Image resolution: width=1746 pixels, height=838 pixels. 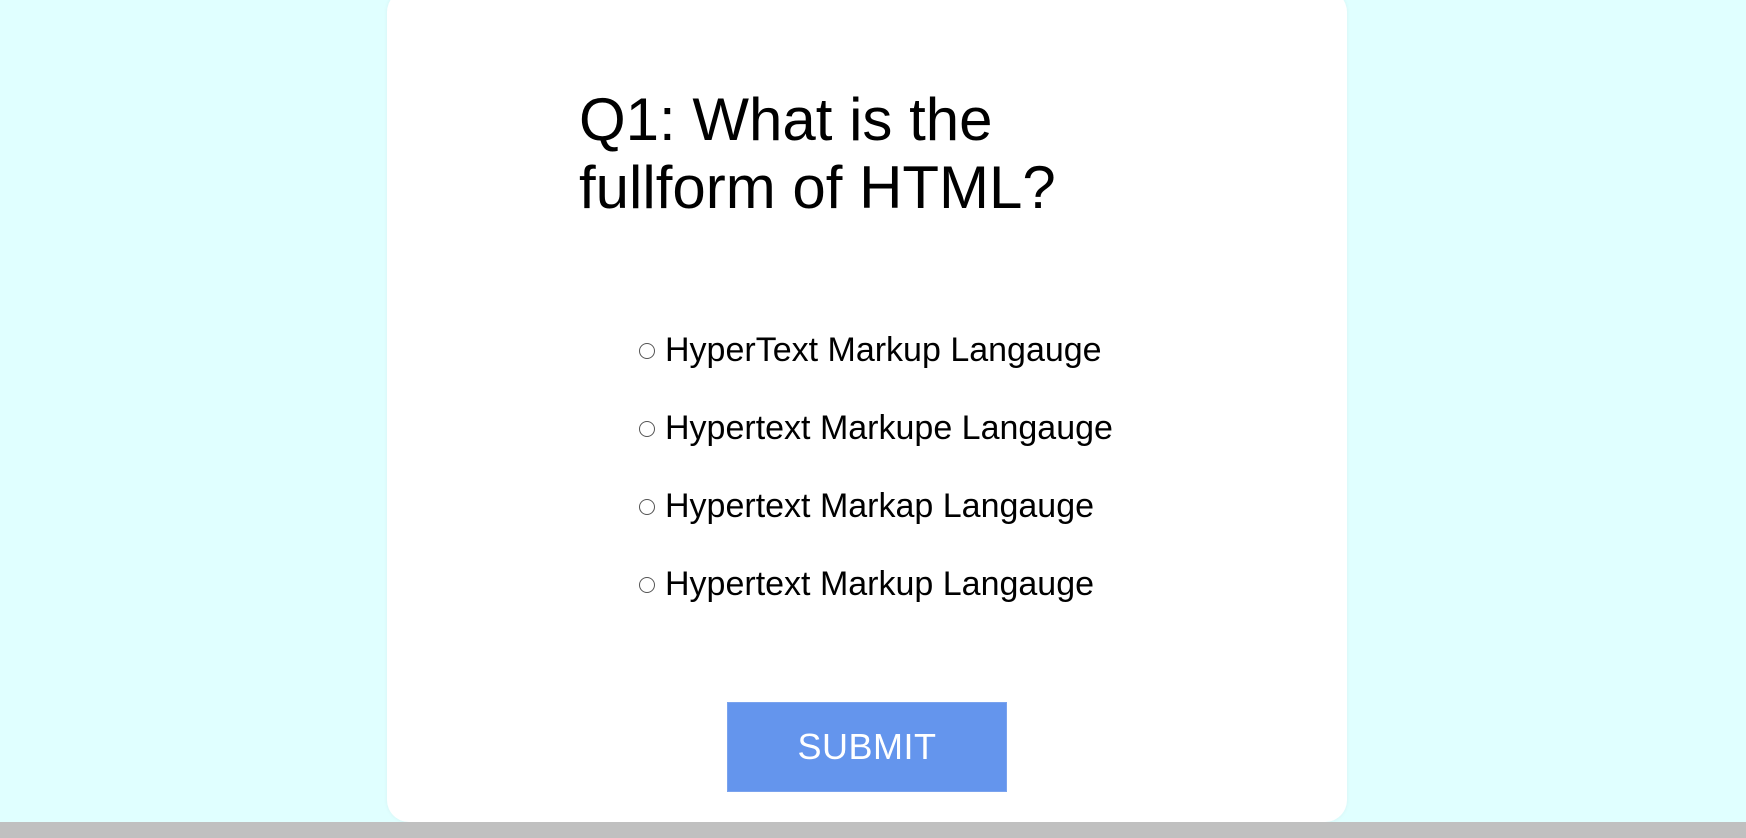 I want to click on horizontal-scrollbar, so click(x=873, y=830).